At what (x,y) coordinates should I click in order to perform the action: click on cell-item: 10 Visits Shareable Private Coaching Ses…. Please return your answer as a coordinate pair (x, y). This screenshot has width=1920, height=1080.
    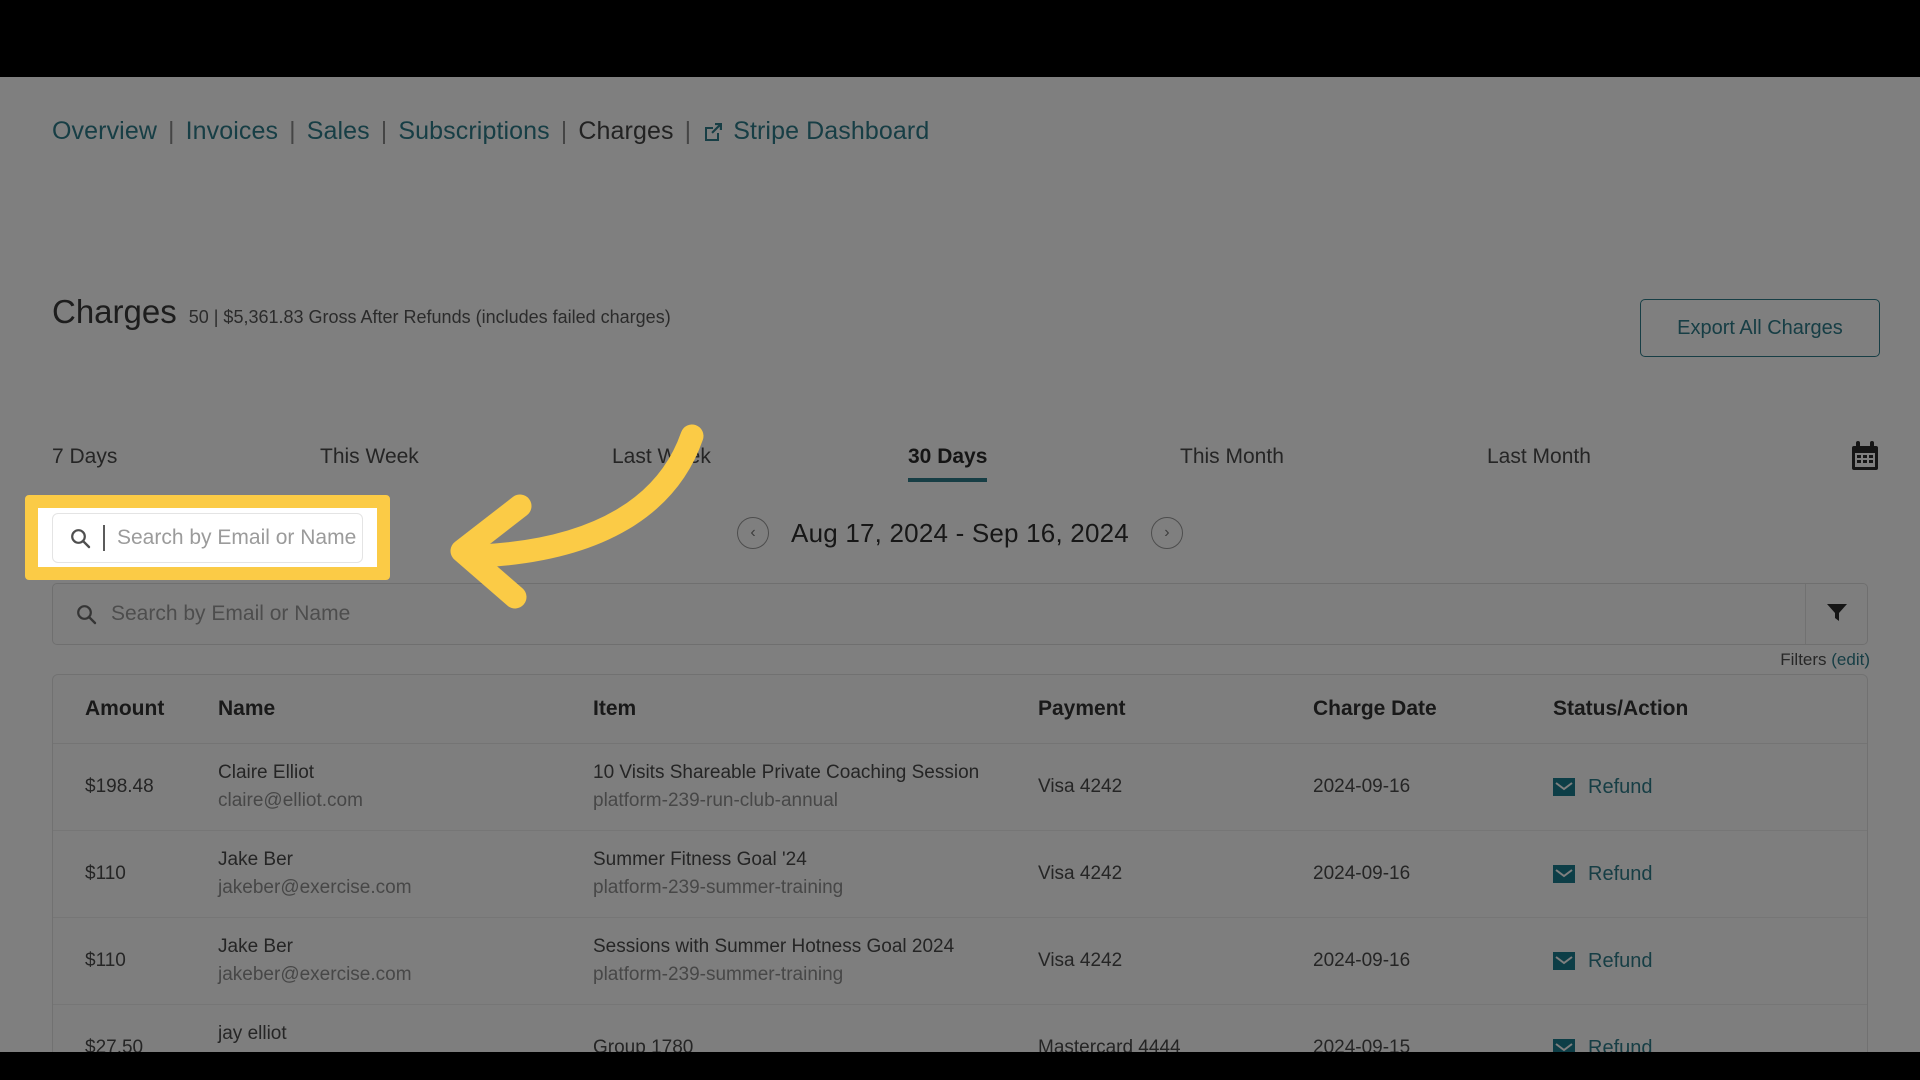
    Looking at the image, I should click on (815, 787).